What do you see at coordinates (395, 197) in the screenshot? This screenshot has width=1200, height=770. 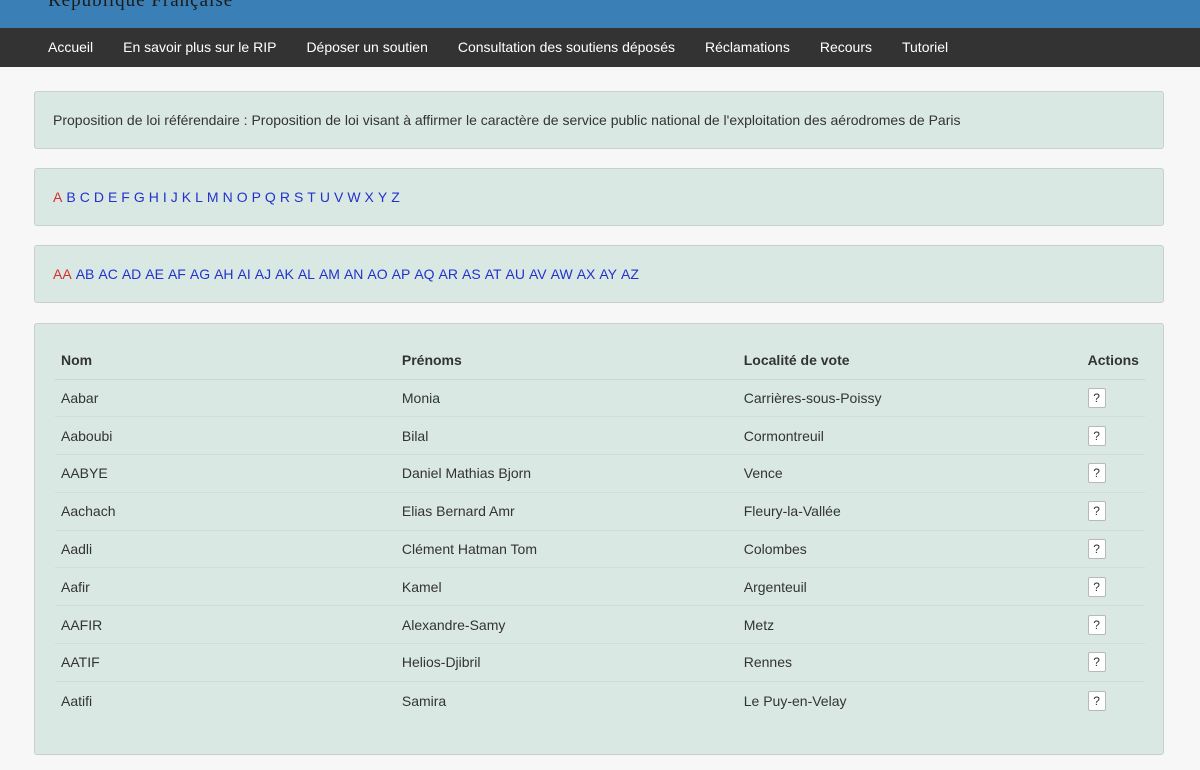 I see `letter-link-z: Z` at bounding box center [395, 197].